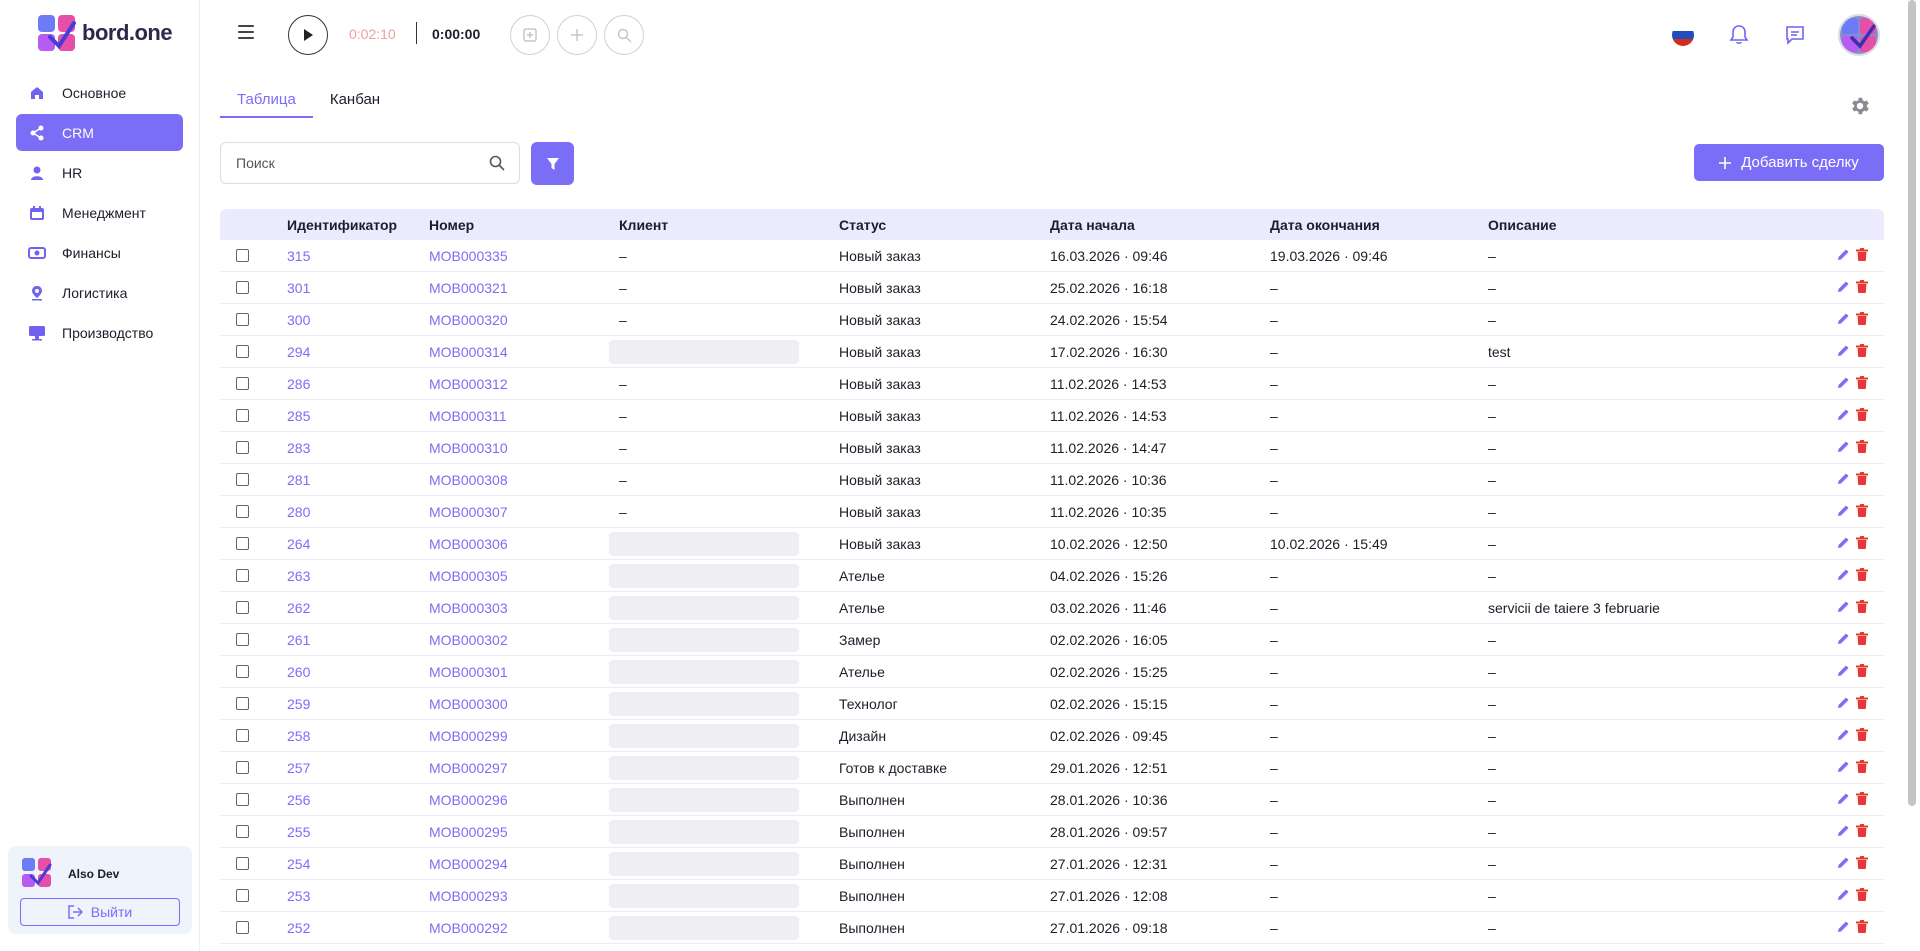 The height and width of the screenshot is (951, 1920). I want to click on table-row: 258 MOB000299 Дизайн 02.02.2026 · 09:45 – –, so click(1052, 736).